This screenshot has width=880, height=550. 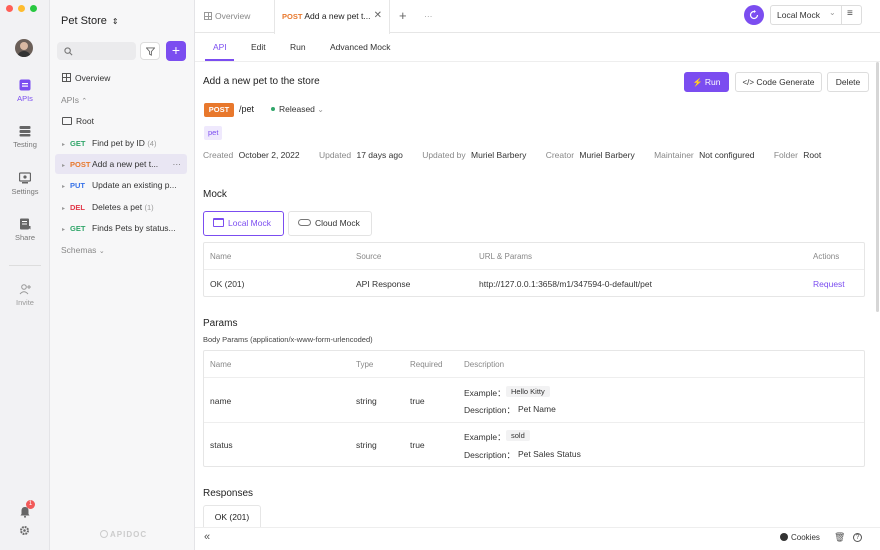 What do you see at coordinates (25, 531) in the screenshot?
I see `preferences-button` at bounding box center [25, 531].